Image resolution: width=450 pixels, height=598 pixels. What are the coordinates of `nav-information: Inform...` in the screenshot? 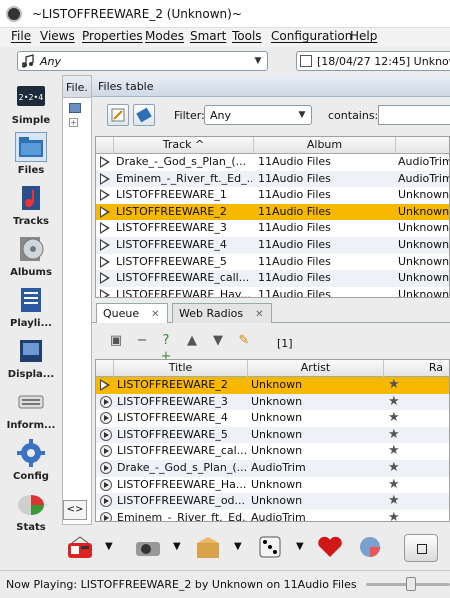 It's located at (31, 409).